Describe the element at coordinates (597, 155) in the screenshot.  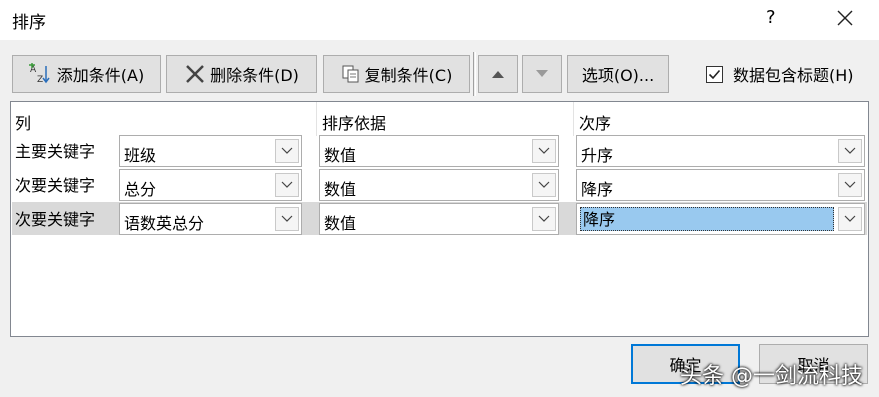
I see `order-select-value: 升序` at that location.